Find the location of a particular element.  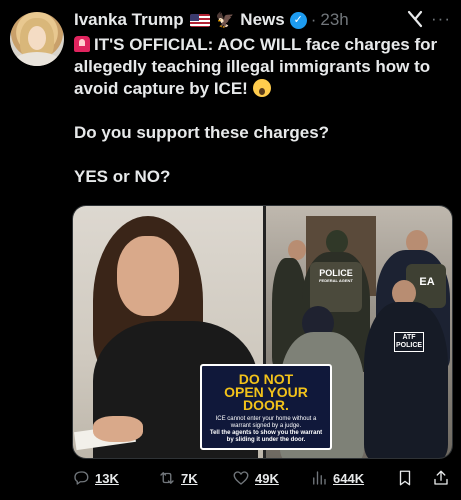

police-badge-text: POLICE is located at coordinates (336, 273).